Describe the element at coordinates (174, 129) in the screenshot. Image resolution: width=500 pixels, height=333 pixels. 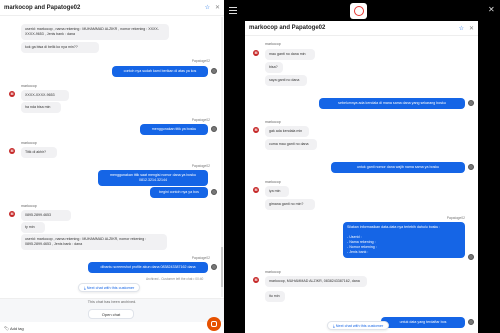
I see `message-bubble: menggunakan titik ya bosku` at that location.